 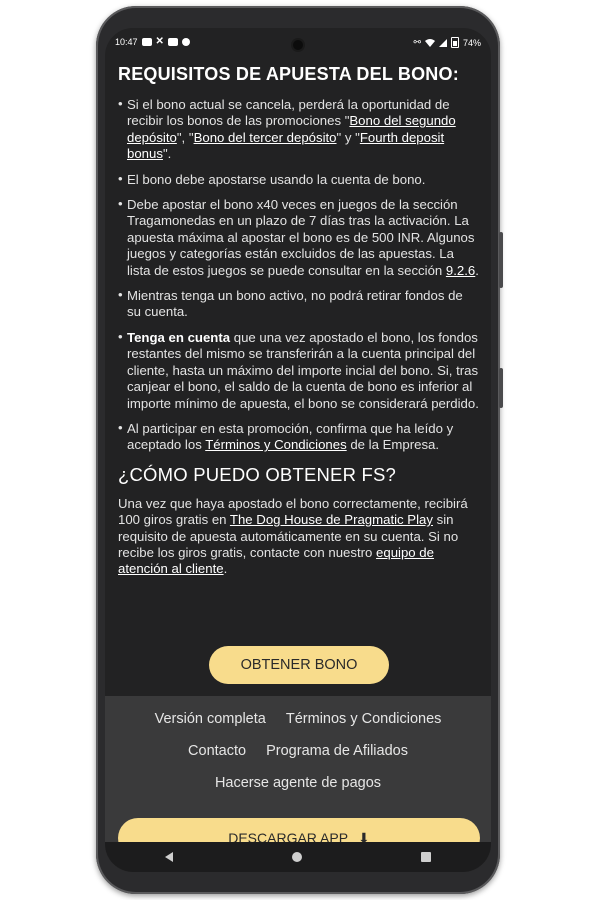 I want to click on link-icon: ⚯, so click(x=417, y=42).